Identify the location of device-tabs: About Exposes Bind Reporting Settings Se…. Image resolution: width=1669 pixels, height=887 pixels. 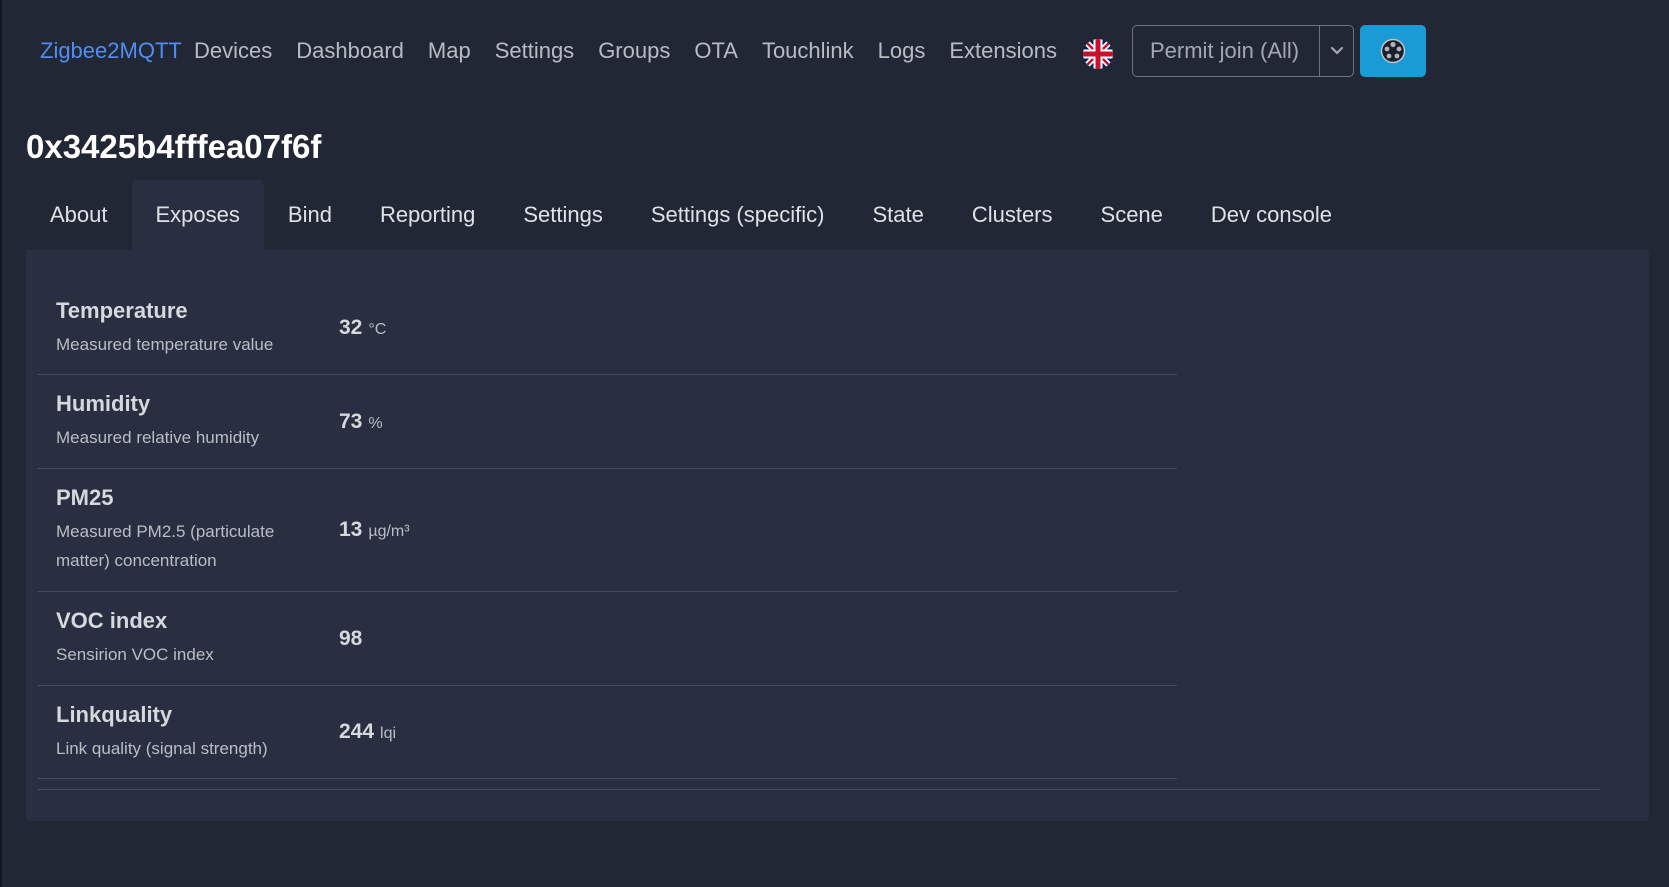
(691, 215).